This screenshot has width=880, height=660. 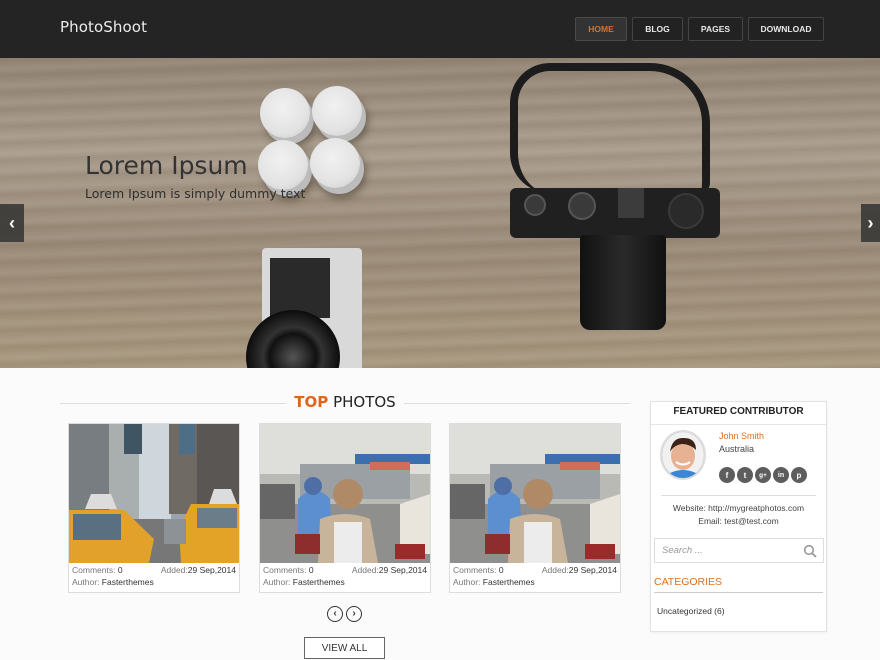 What do you see at coordinates (344, 648) in the screenshot?
I see `view-all-button: VIEW ALL` at bounding box center [344, 648].